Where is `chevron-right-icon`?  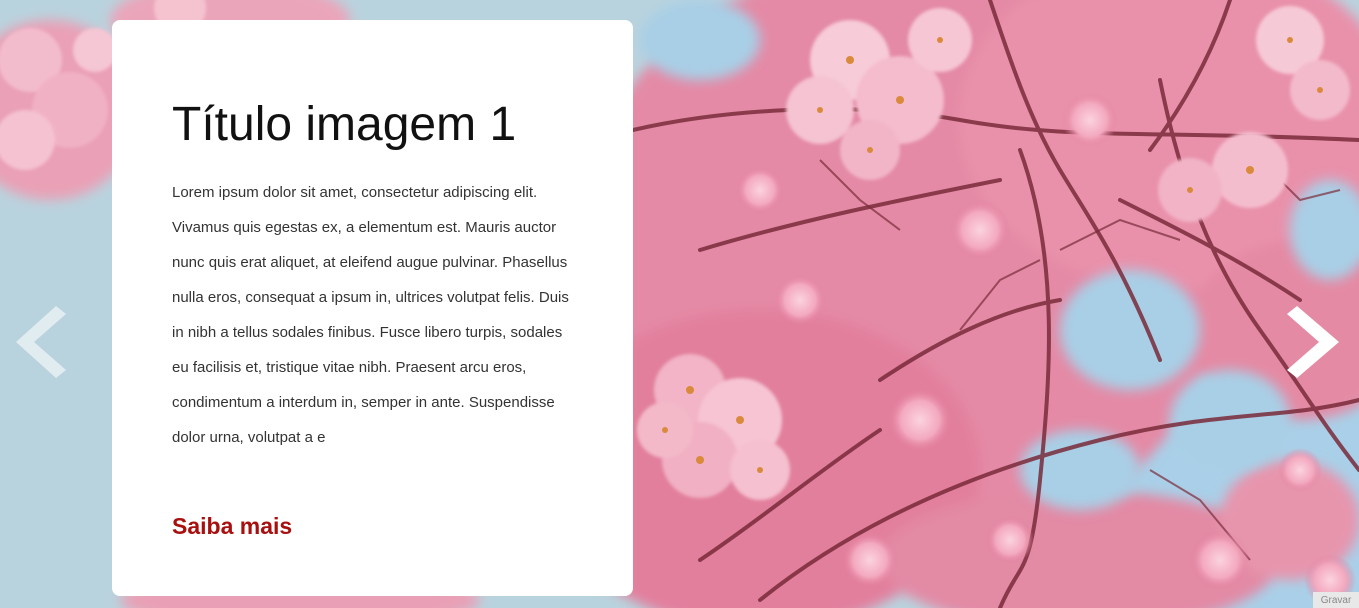 chevron-right-icon is located at coordinates (1313, 342).